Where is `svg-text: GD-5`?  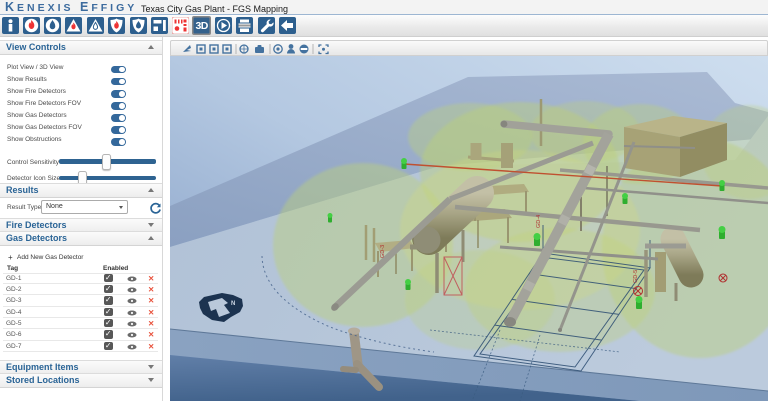
svg-text: GD-5 is located at coordinates (636, 276).